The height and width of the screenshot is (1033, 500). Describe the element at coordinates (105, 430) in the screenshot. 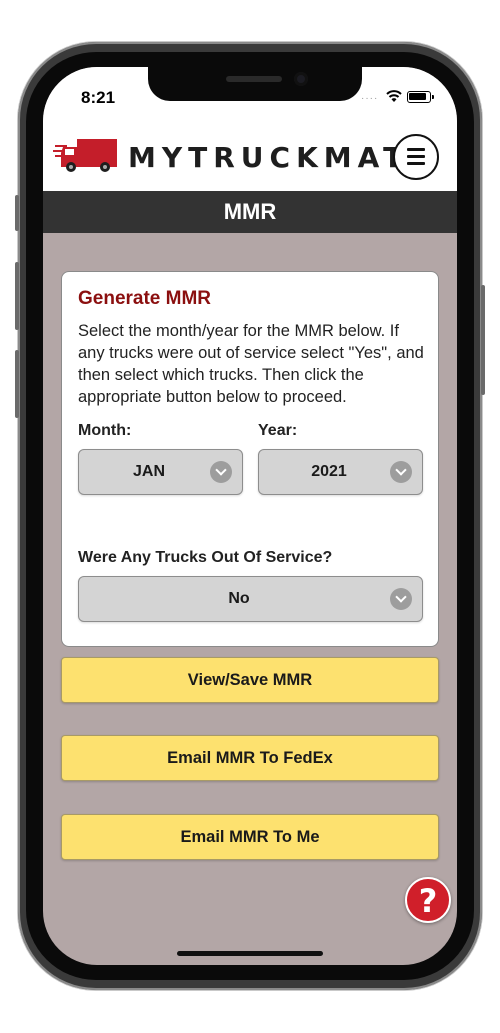

I see `month-label: Month:` at that location.